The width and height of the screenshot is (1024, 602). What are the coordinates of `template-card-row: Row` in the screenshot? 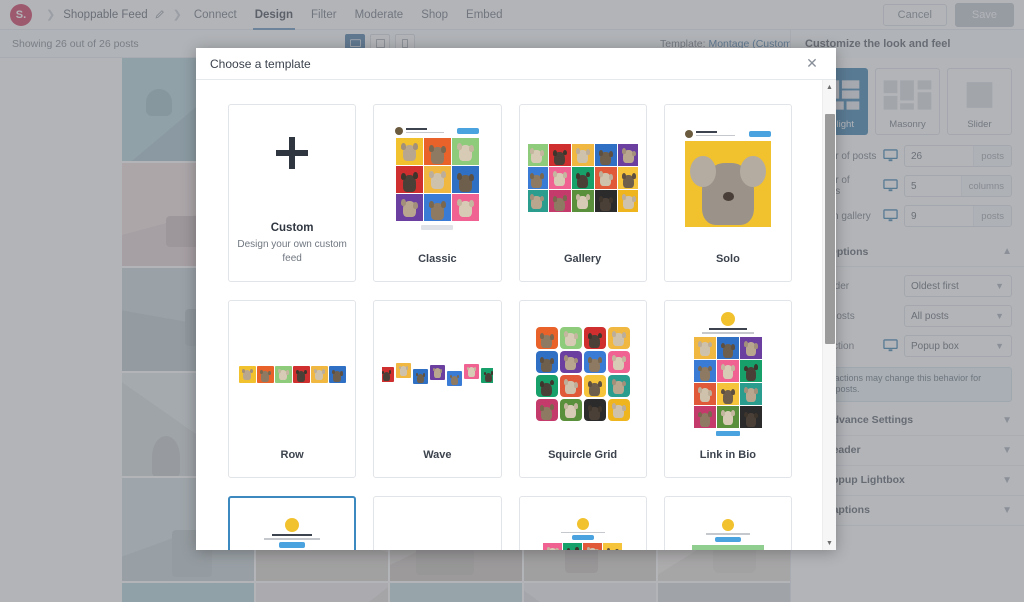 It's located at (292, 389).